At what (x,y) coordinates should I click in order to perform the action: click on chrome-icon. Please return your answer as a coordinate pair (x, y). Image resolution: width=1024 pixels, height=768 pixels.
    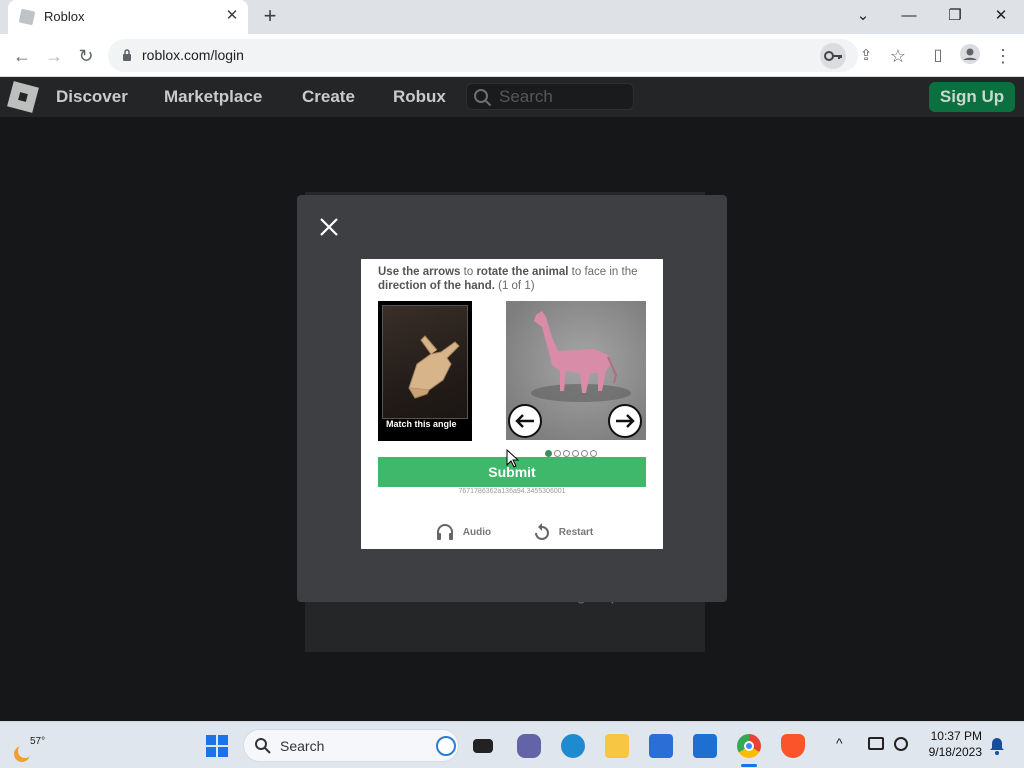
    Looking at the image, I should click on (749, 746).